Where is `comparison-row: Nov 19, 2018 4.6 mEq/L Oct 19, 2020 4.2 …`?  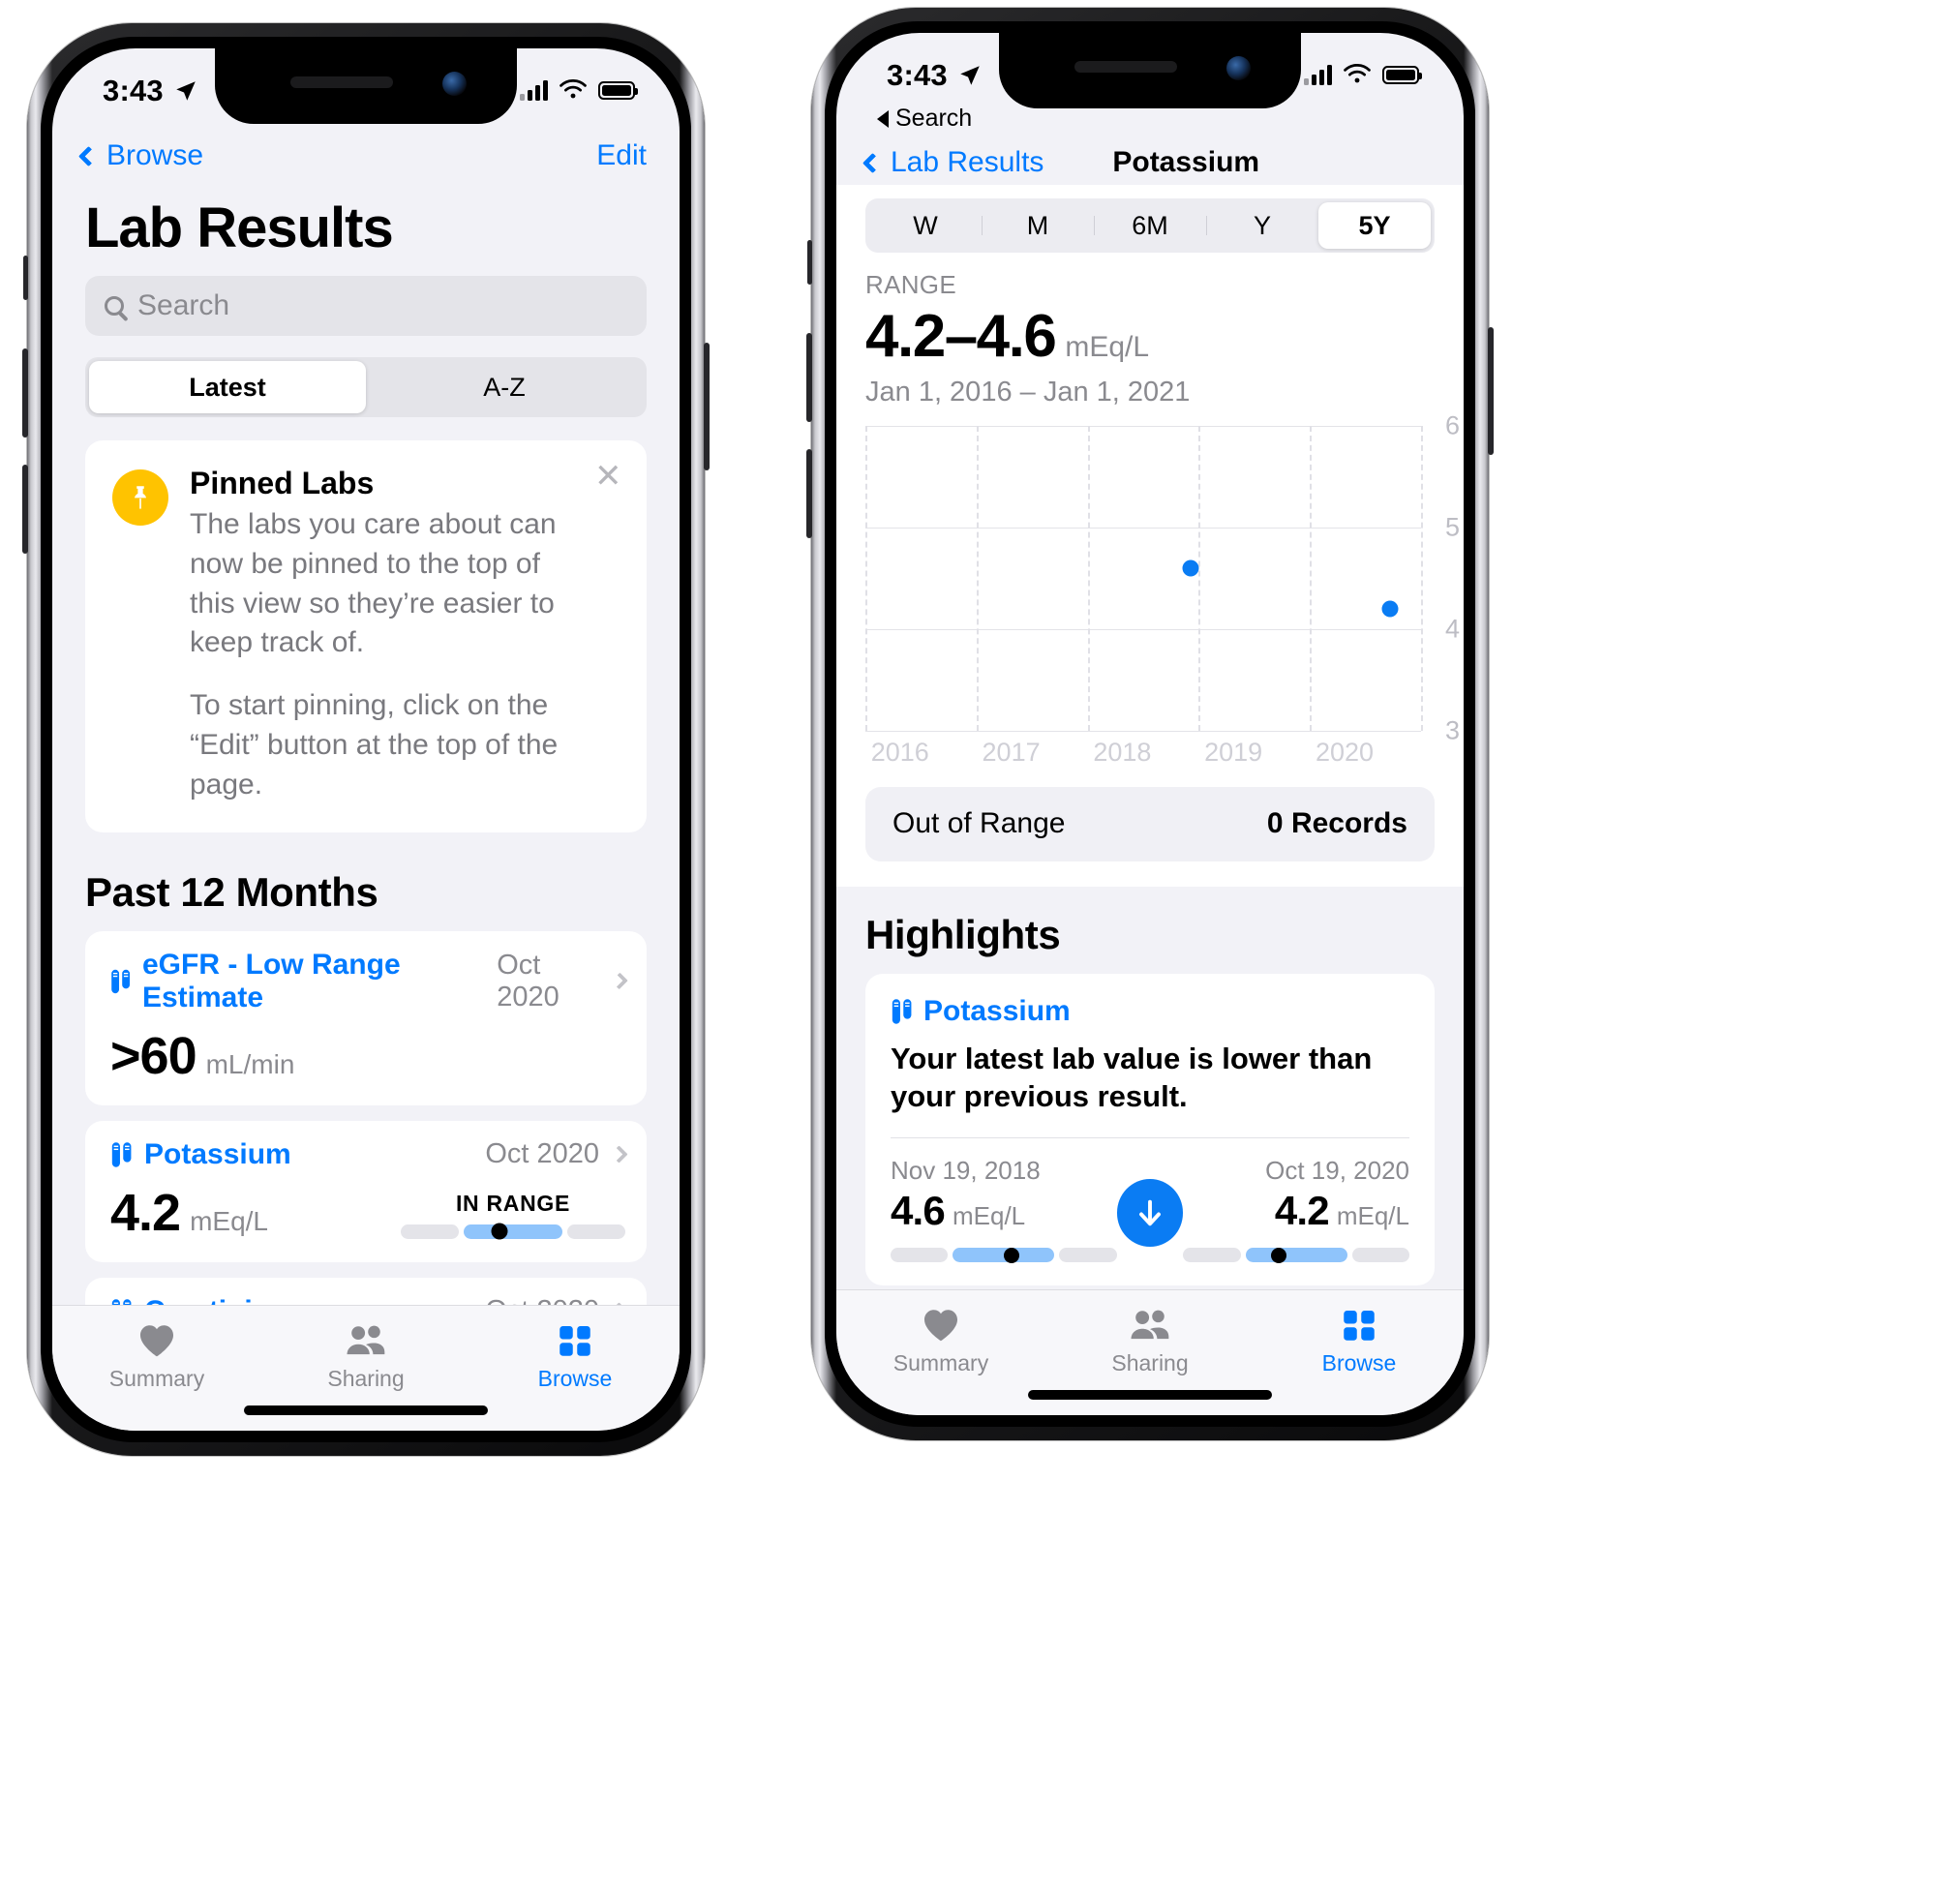 comparison-row: Nov 19, 2018 4.6 mEq/L Oct 19, 2020 4.2 … is located at coordinates (1150, 1209).